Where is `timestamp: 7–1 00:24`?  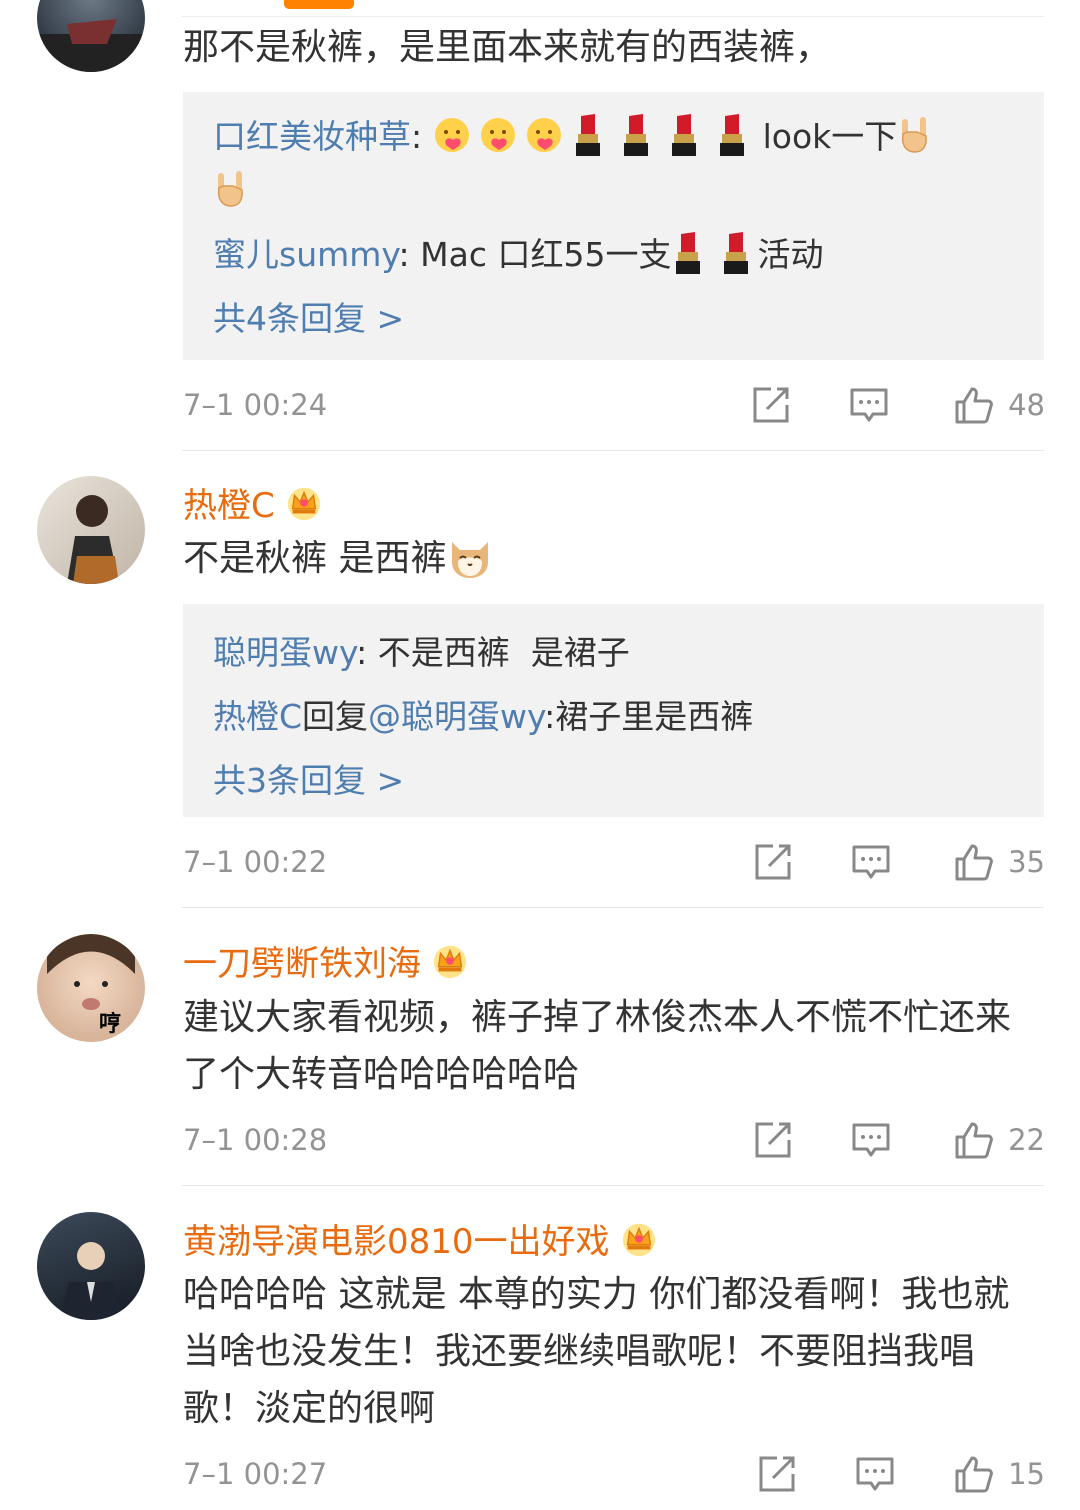
timestamp: 7–1 00:24 is located at coordinates (255, 405).